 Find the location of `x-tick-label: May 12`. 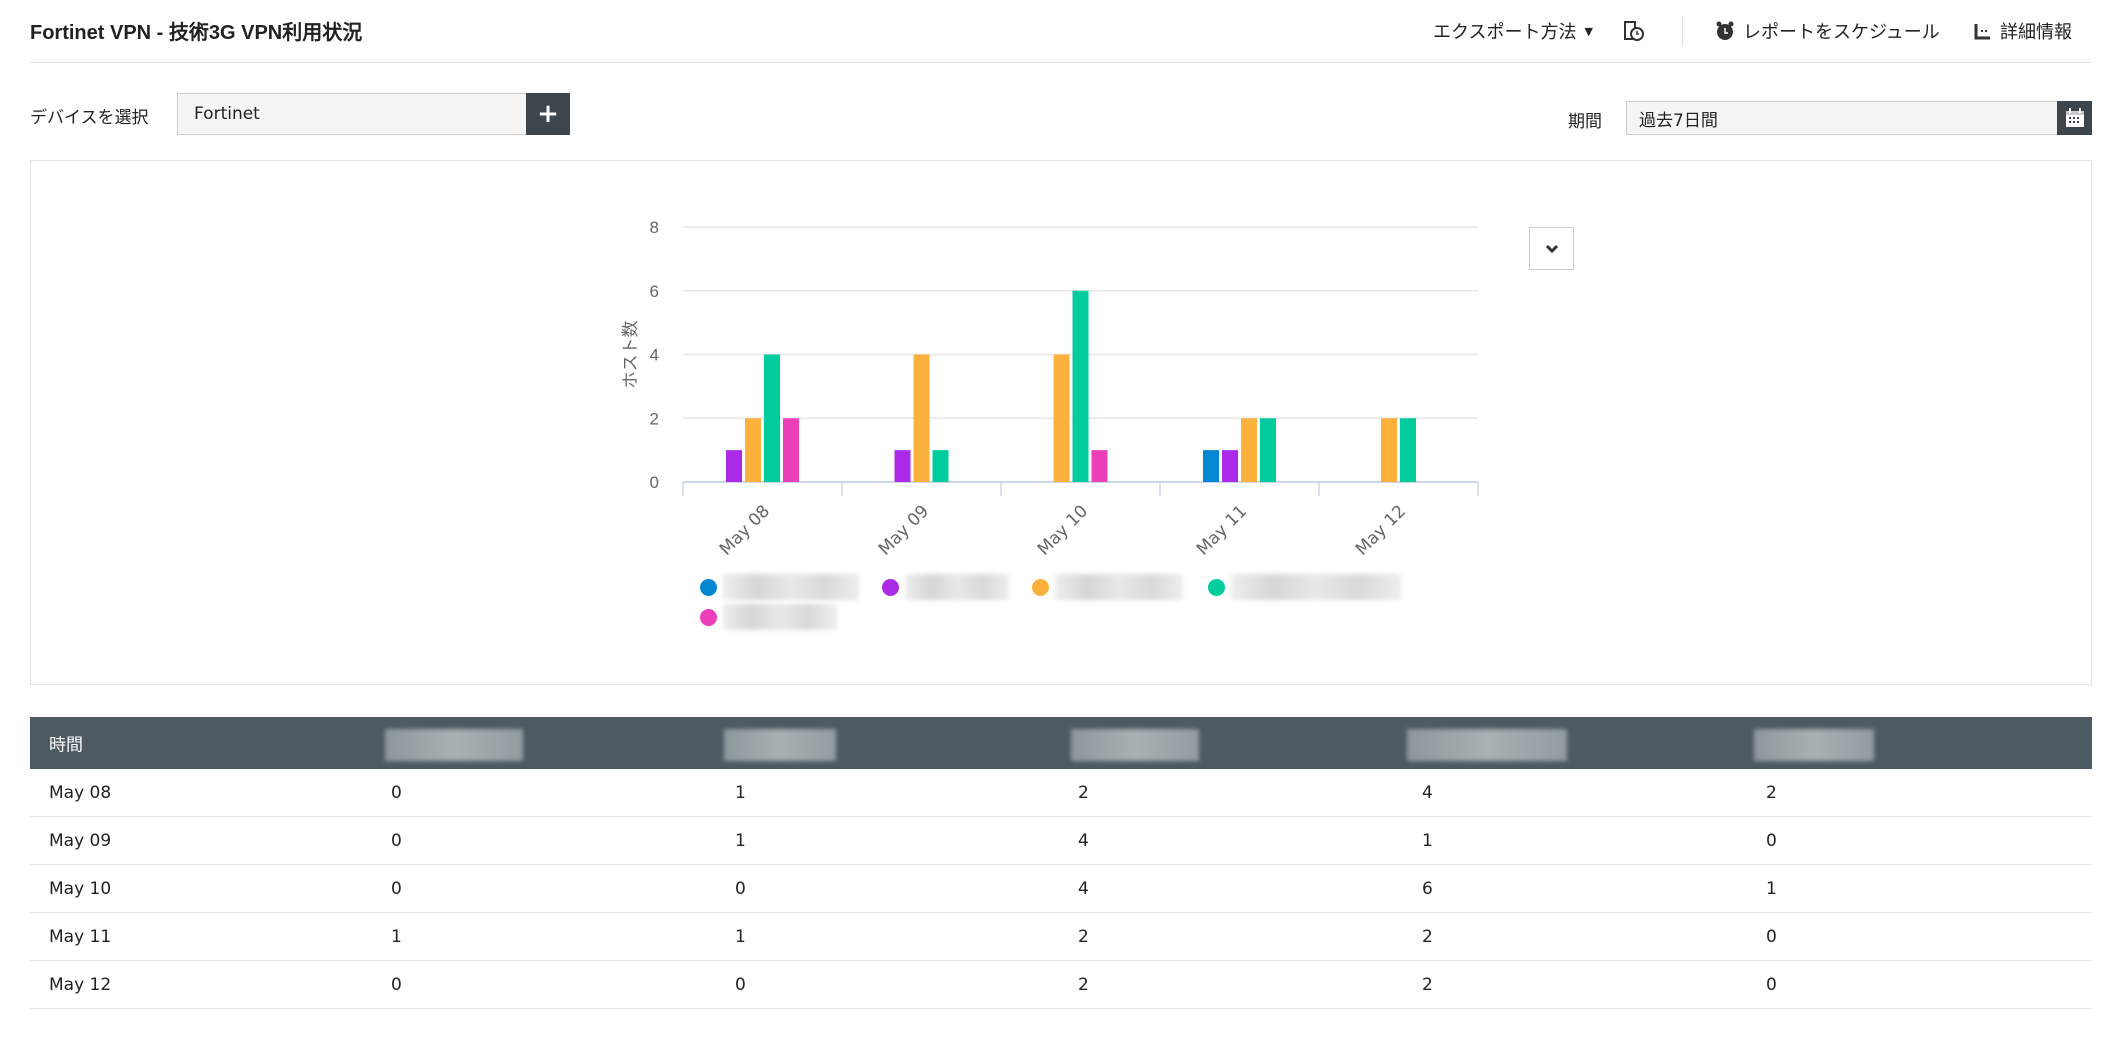

x-tick-label: May 12 is located at coordinates (1381, 530).